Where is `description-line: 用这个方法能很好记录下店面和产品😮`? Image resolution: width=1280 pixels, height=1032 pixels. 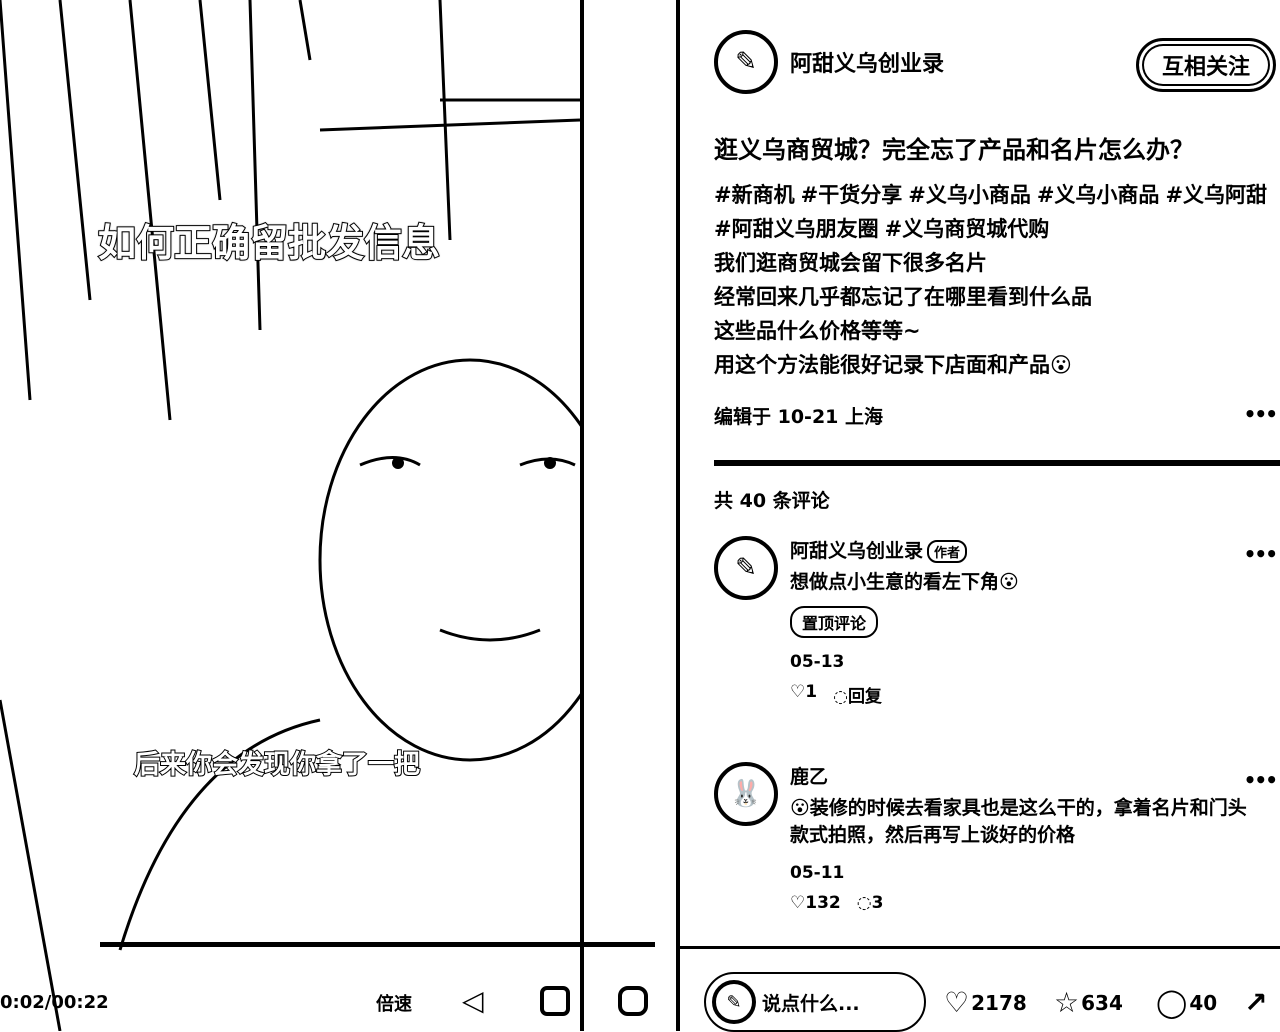
description-line: 用这个方法能很好记录下店面和产品😮 is located at coordinates (893, 365).